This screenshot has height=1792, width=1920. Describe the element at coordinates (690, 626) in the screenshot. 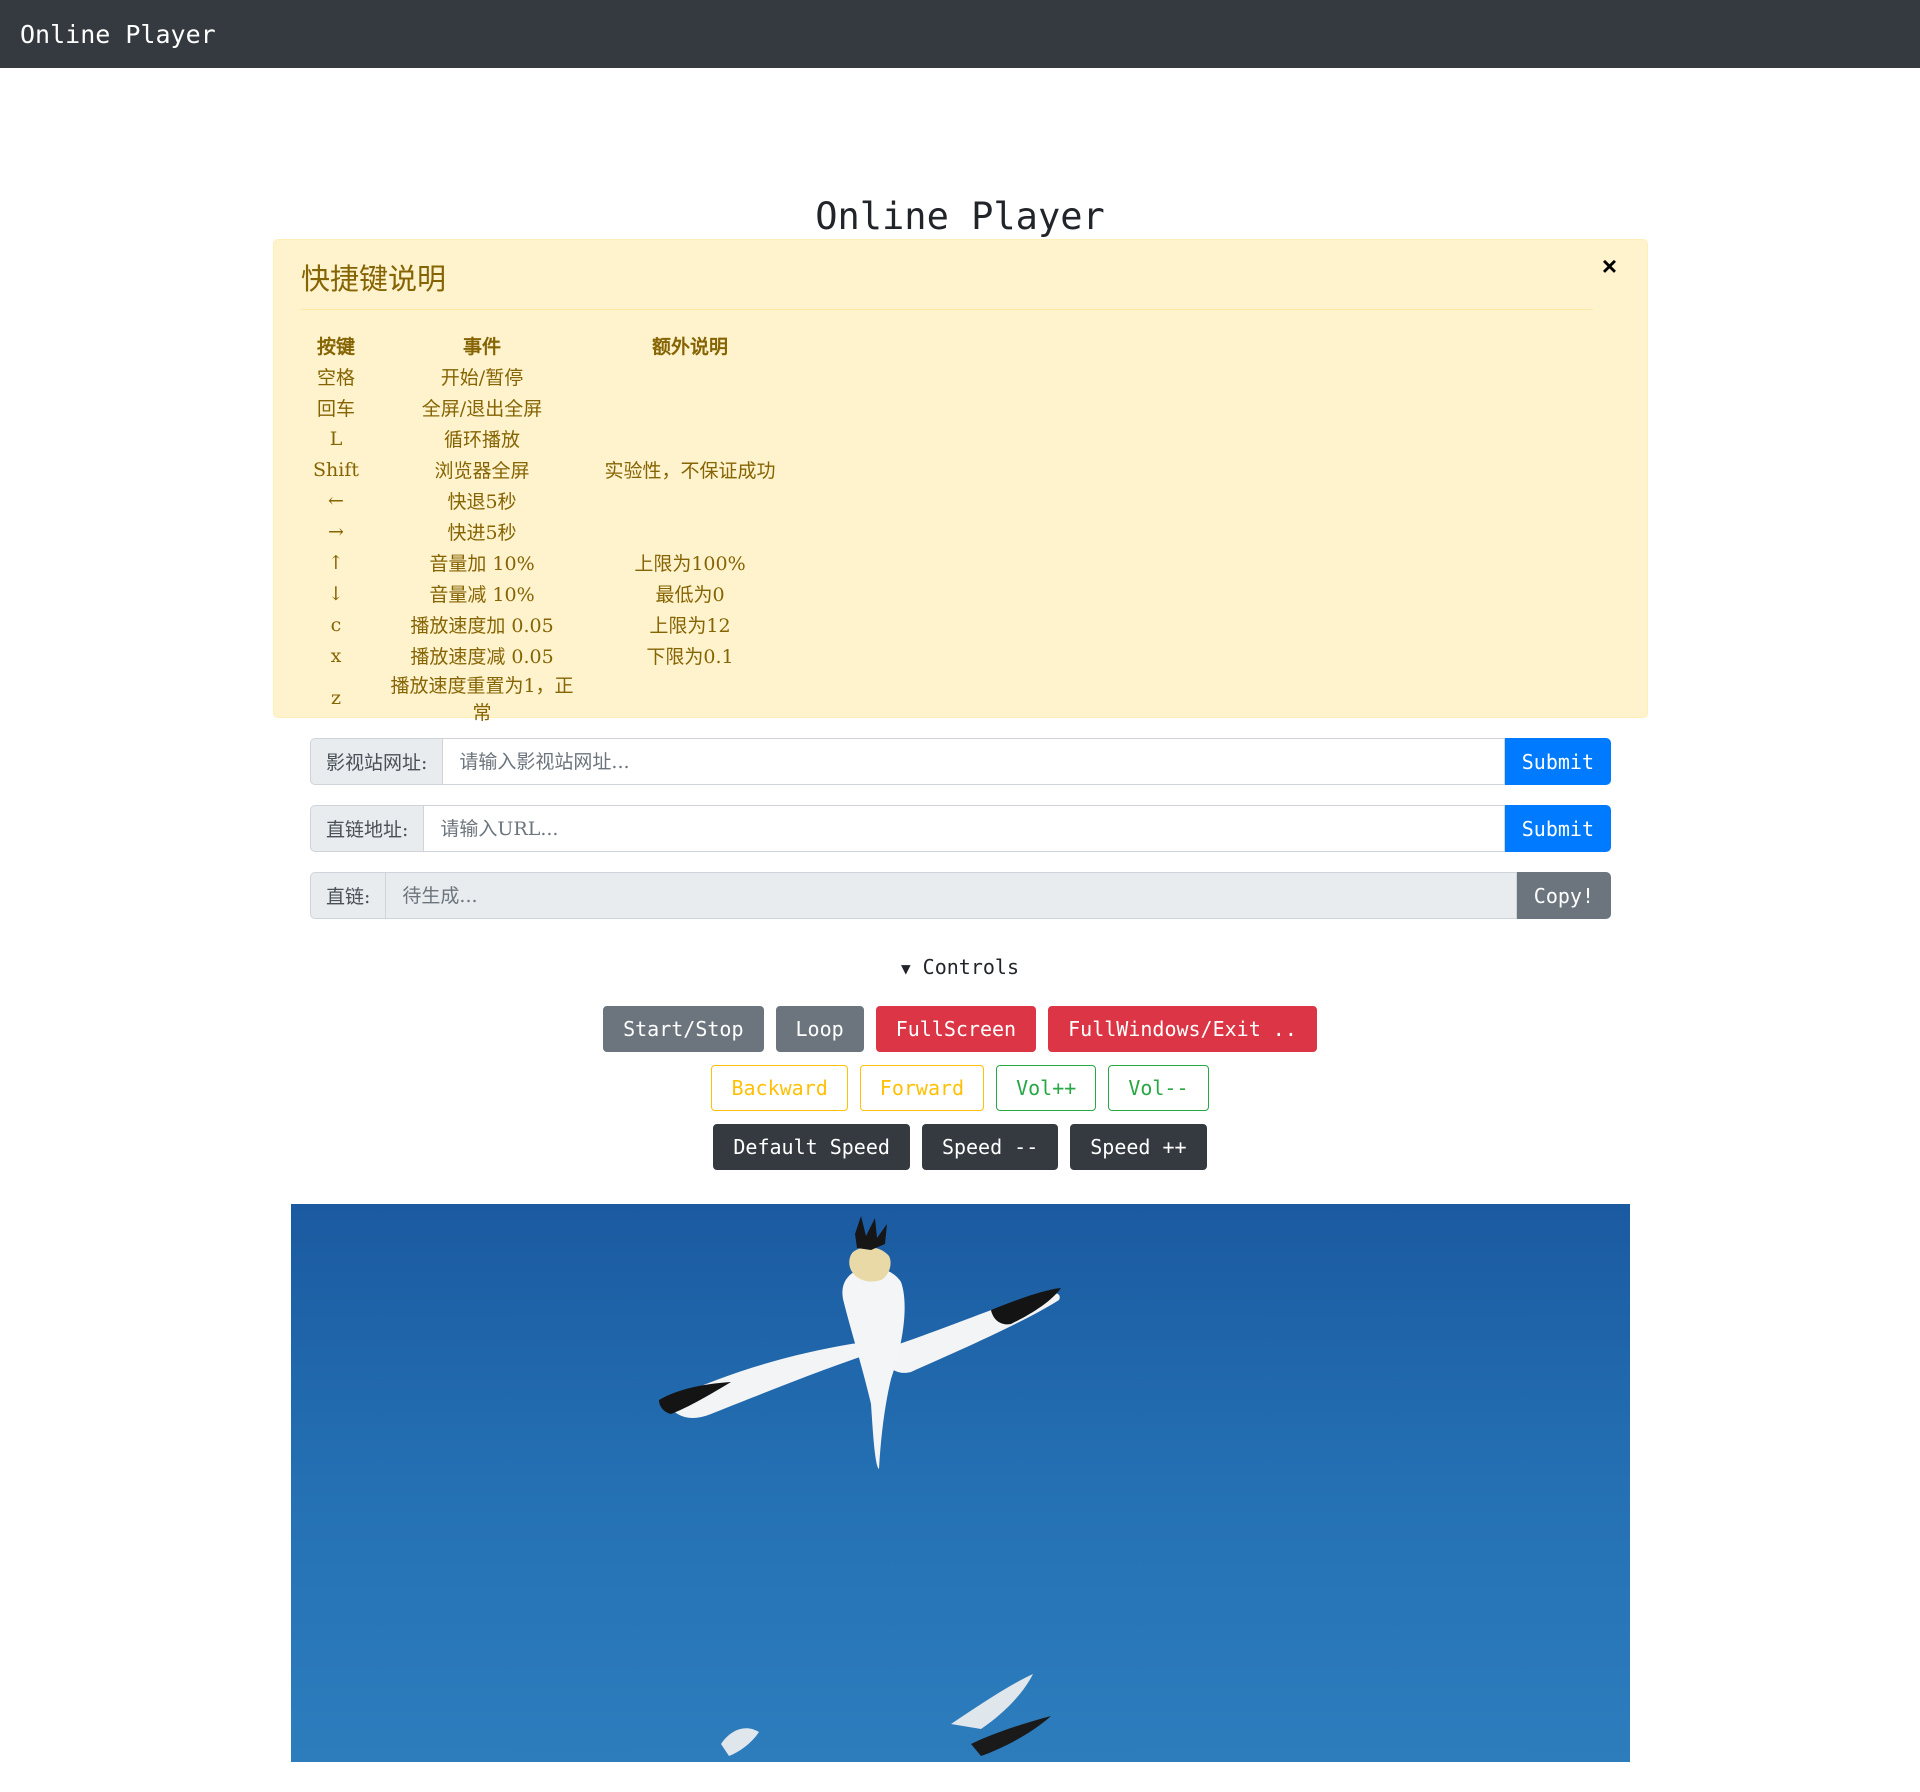

I see `row-note: 上限为12` at that location.